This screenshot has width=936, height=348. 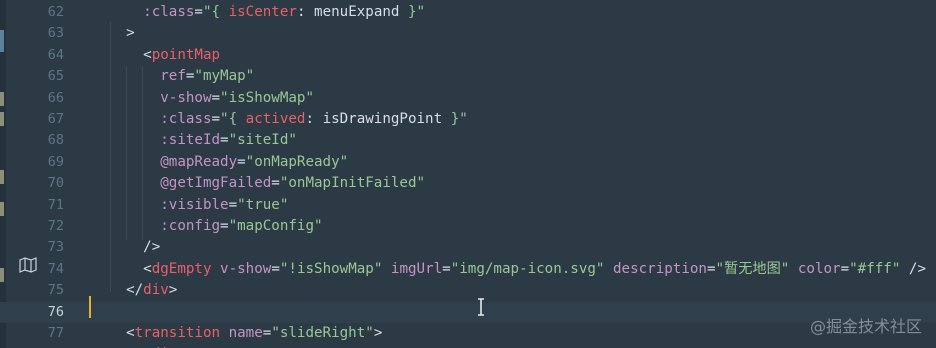 I want to click on watermark: @掘金技术社区, so click(x=865, y=326).